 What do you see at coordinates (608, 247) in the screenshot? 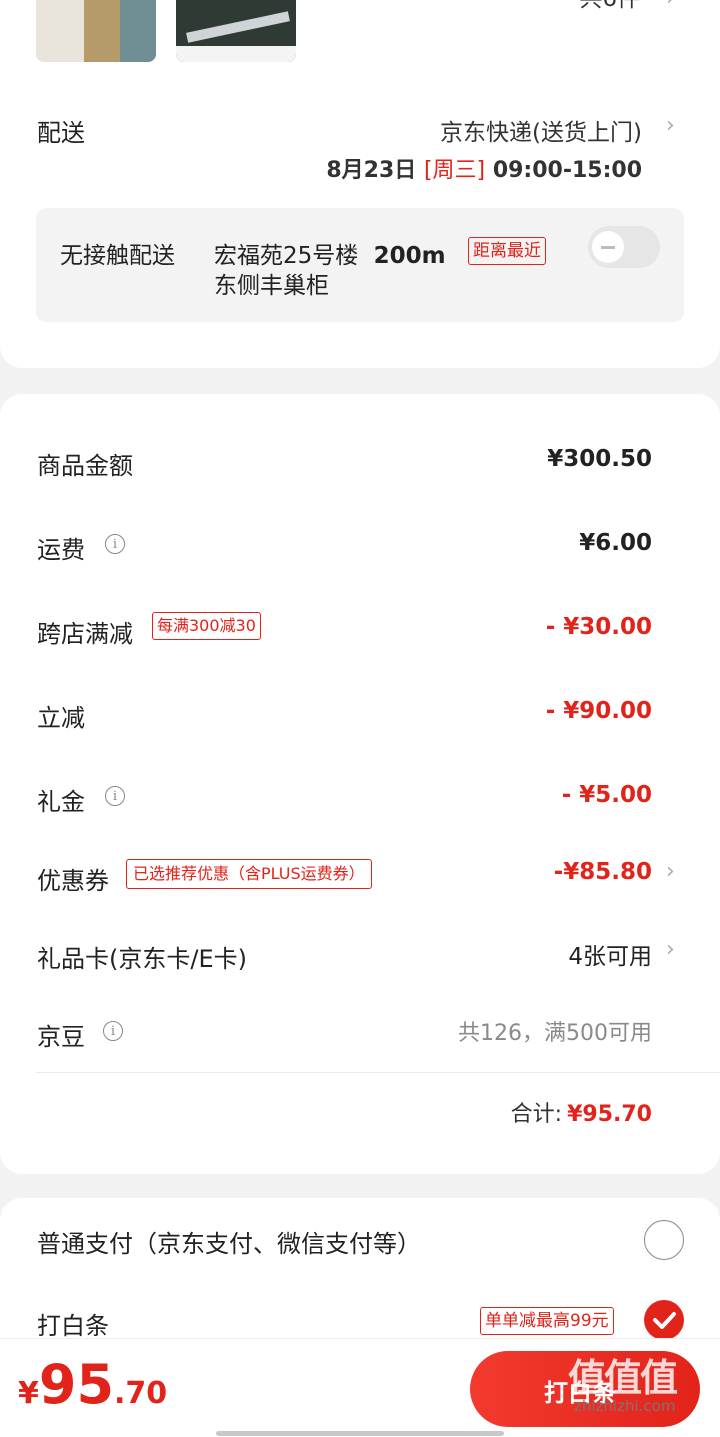
I see `toggle-knob` at bounding box center [608, 247].